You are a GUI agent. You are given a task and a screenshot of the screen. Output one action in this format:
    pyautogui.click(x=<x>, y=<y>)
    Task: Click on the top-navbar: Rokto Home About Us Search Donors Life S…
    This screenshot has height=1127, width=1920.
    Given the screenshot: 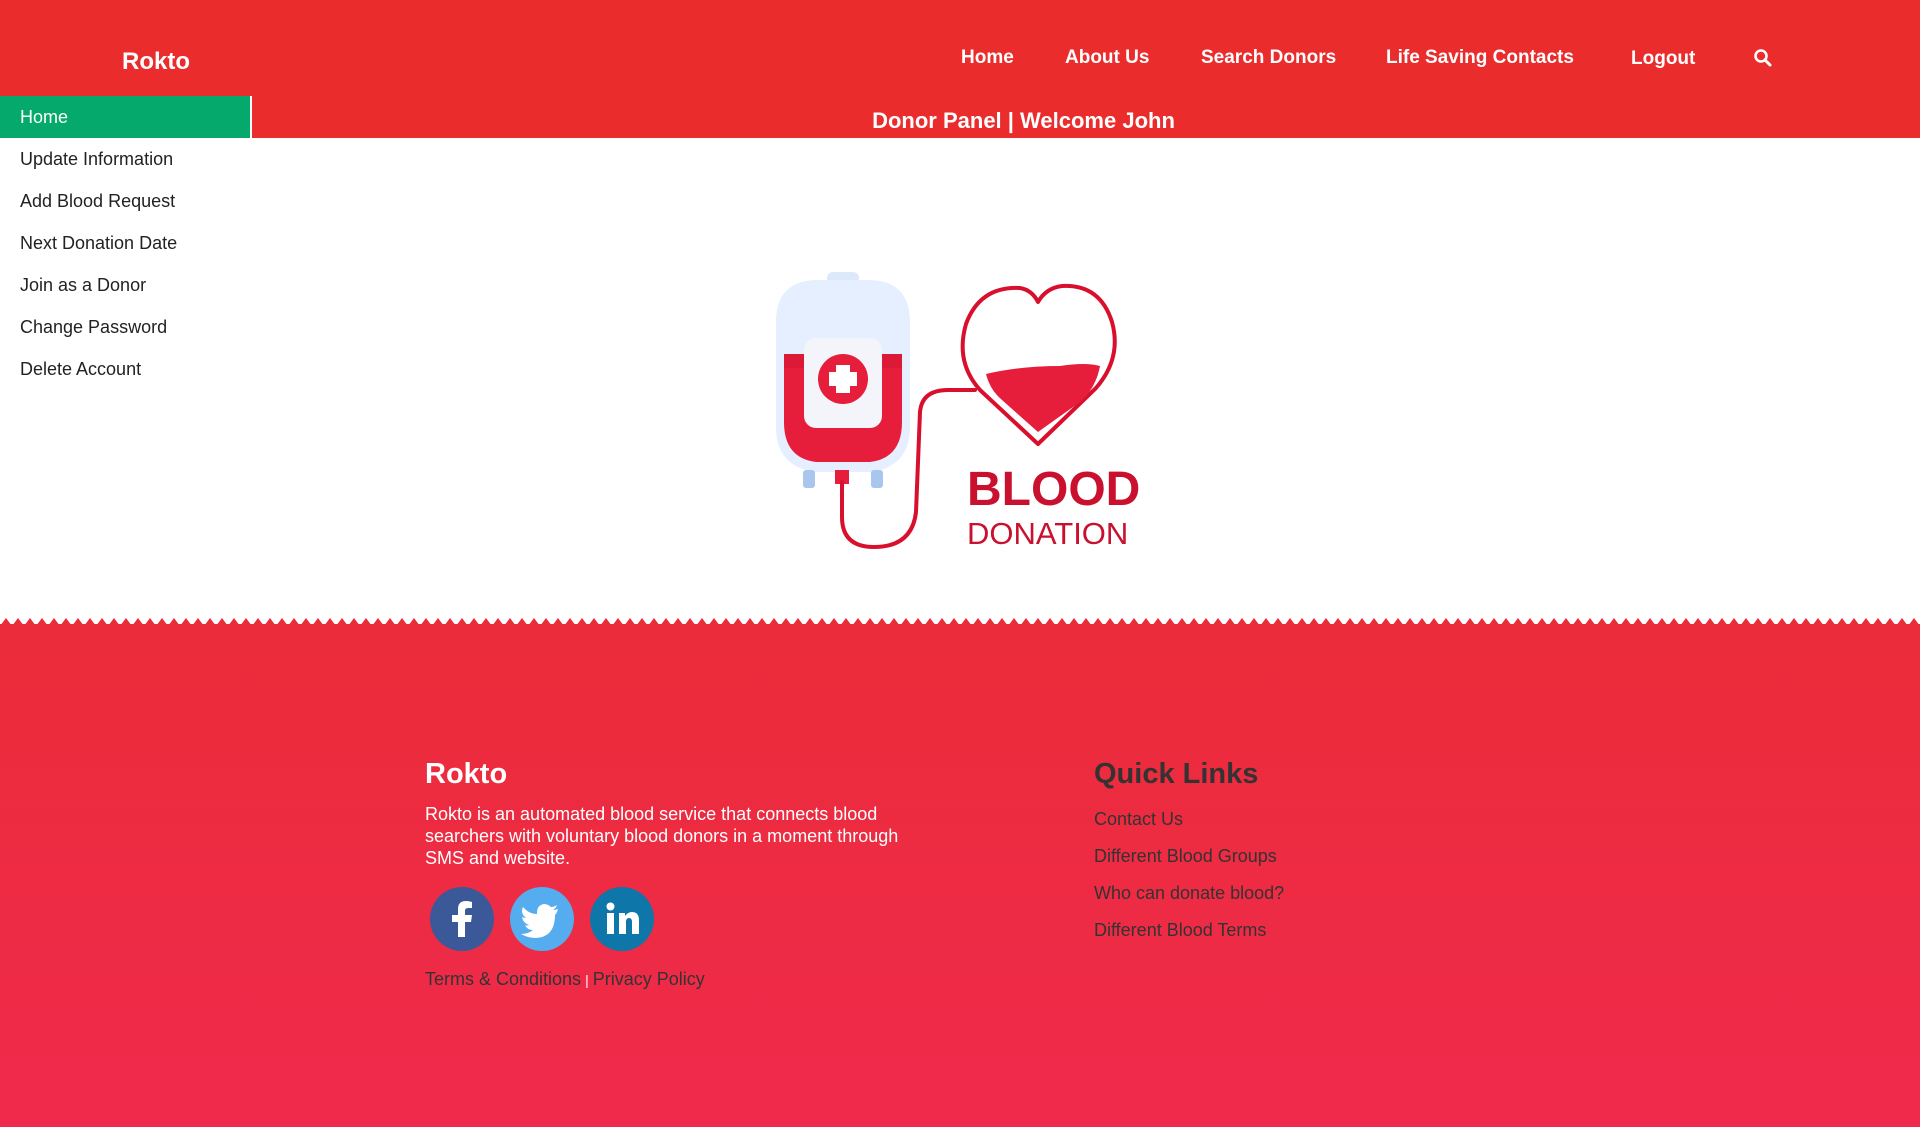 What is the action you would take?
    pyautogui.click(x=960, y=48)
    